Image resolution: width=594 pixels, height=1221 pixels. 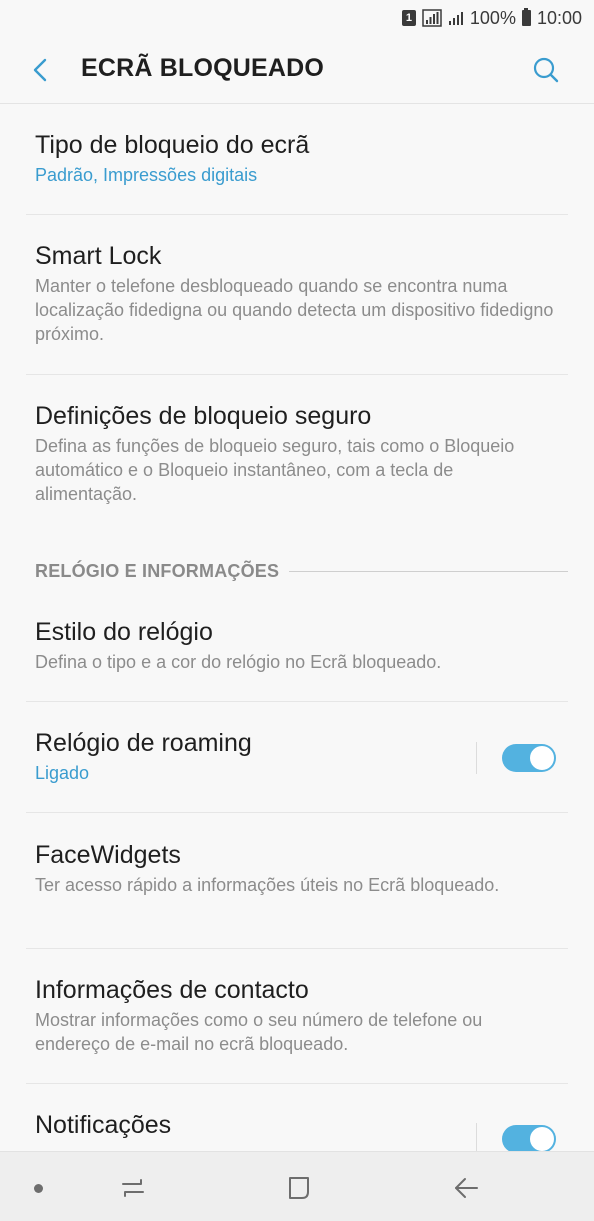 I want to click on back-icon, so click(x=466, y=1188).